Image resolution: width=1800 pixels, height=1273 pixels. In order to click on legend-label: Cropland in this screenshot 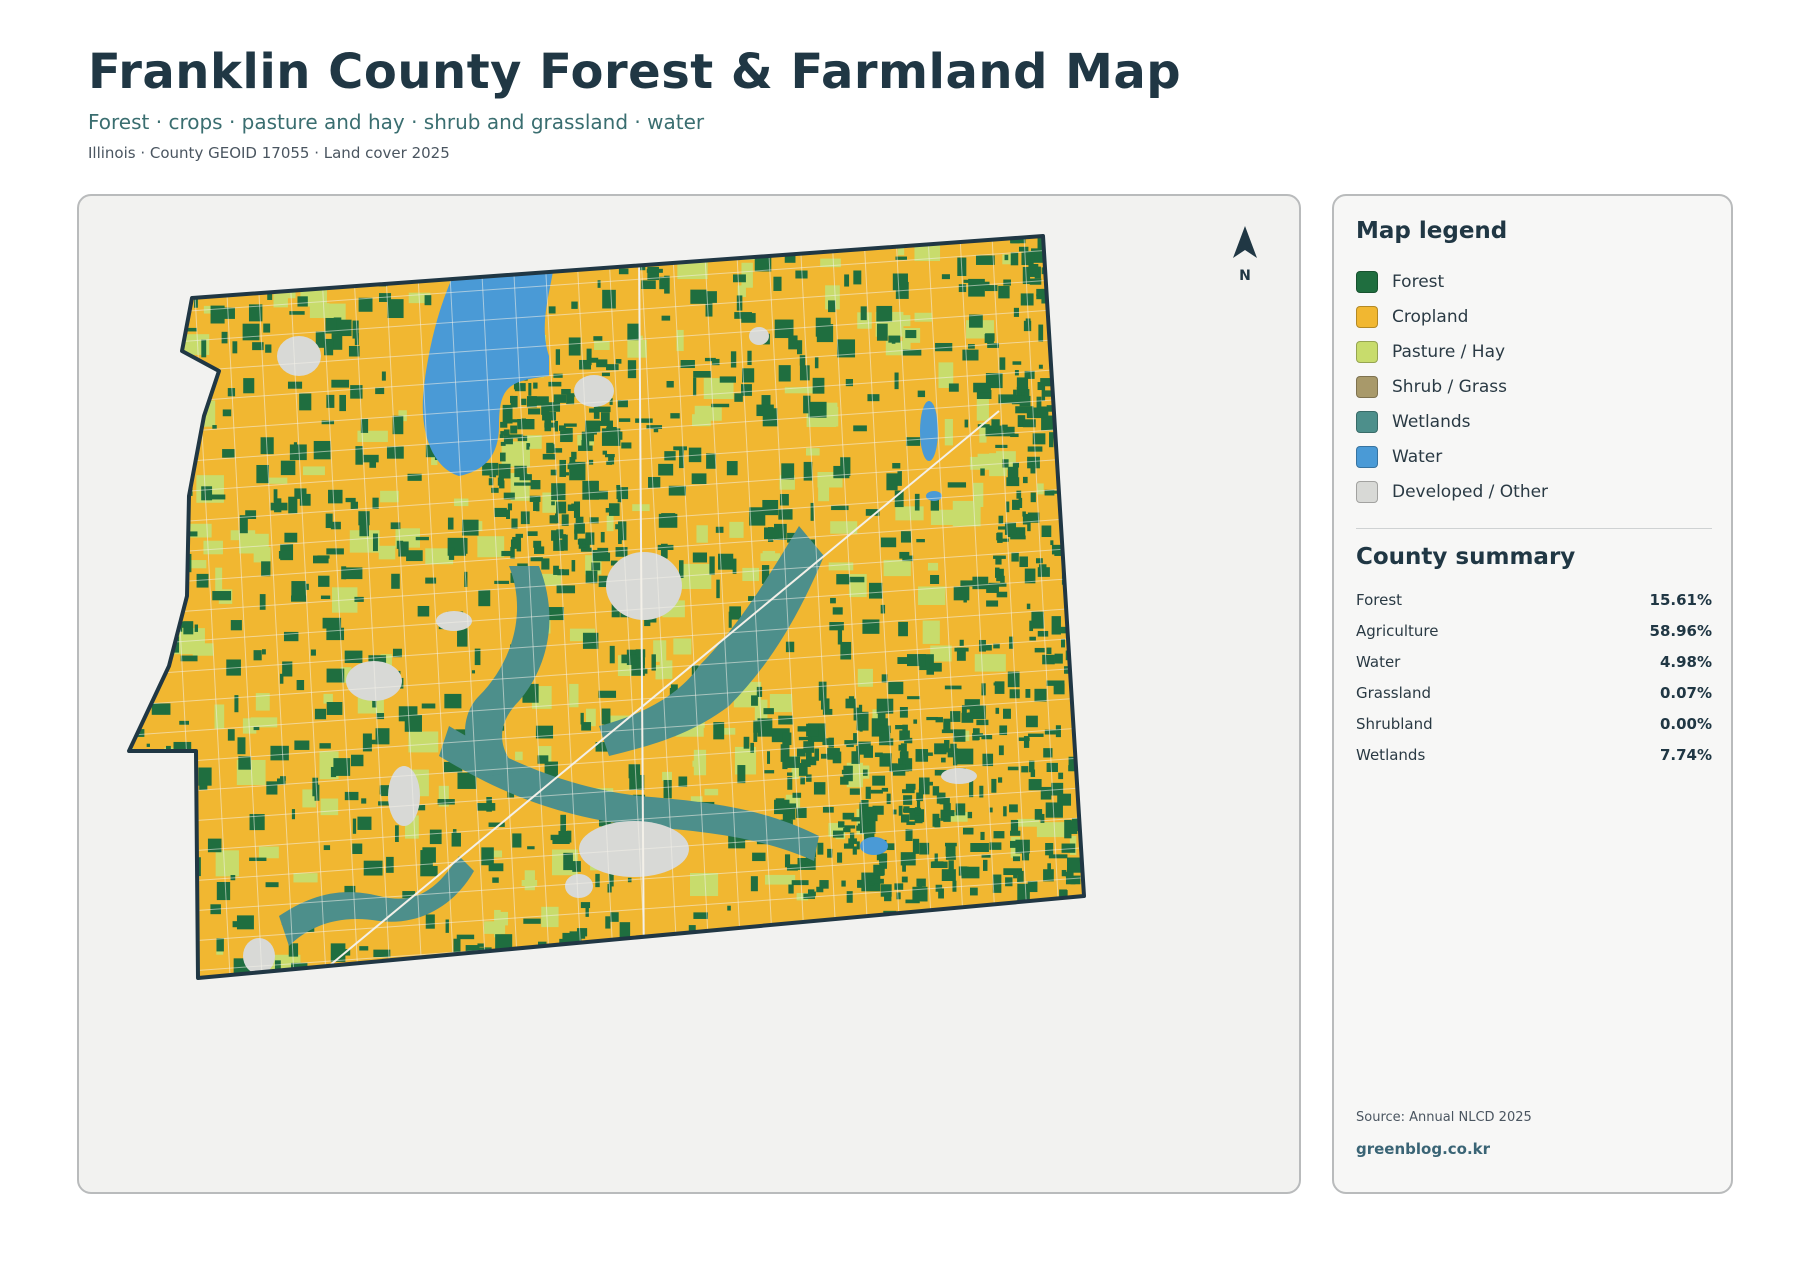, I will do `click(1430, 316)`.